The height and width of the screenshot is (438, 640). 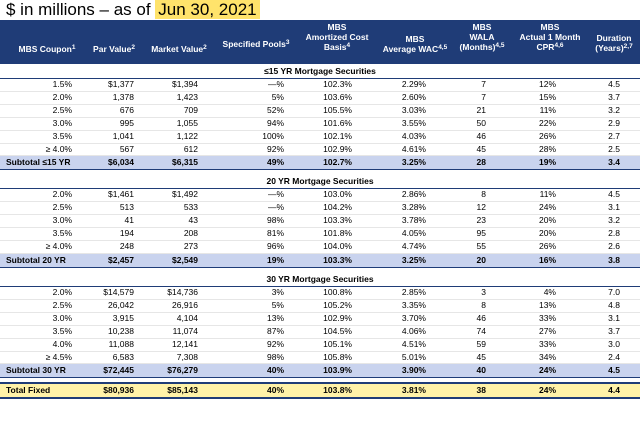 I want to click on cell-specified-pools: 81%, so click(x=241, y=234).